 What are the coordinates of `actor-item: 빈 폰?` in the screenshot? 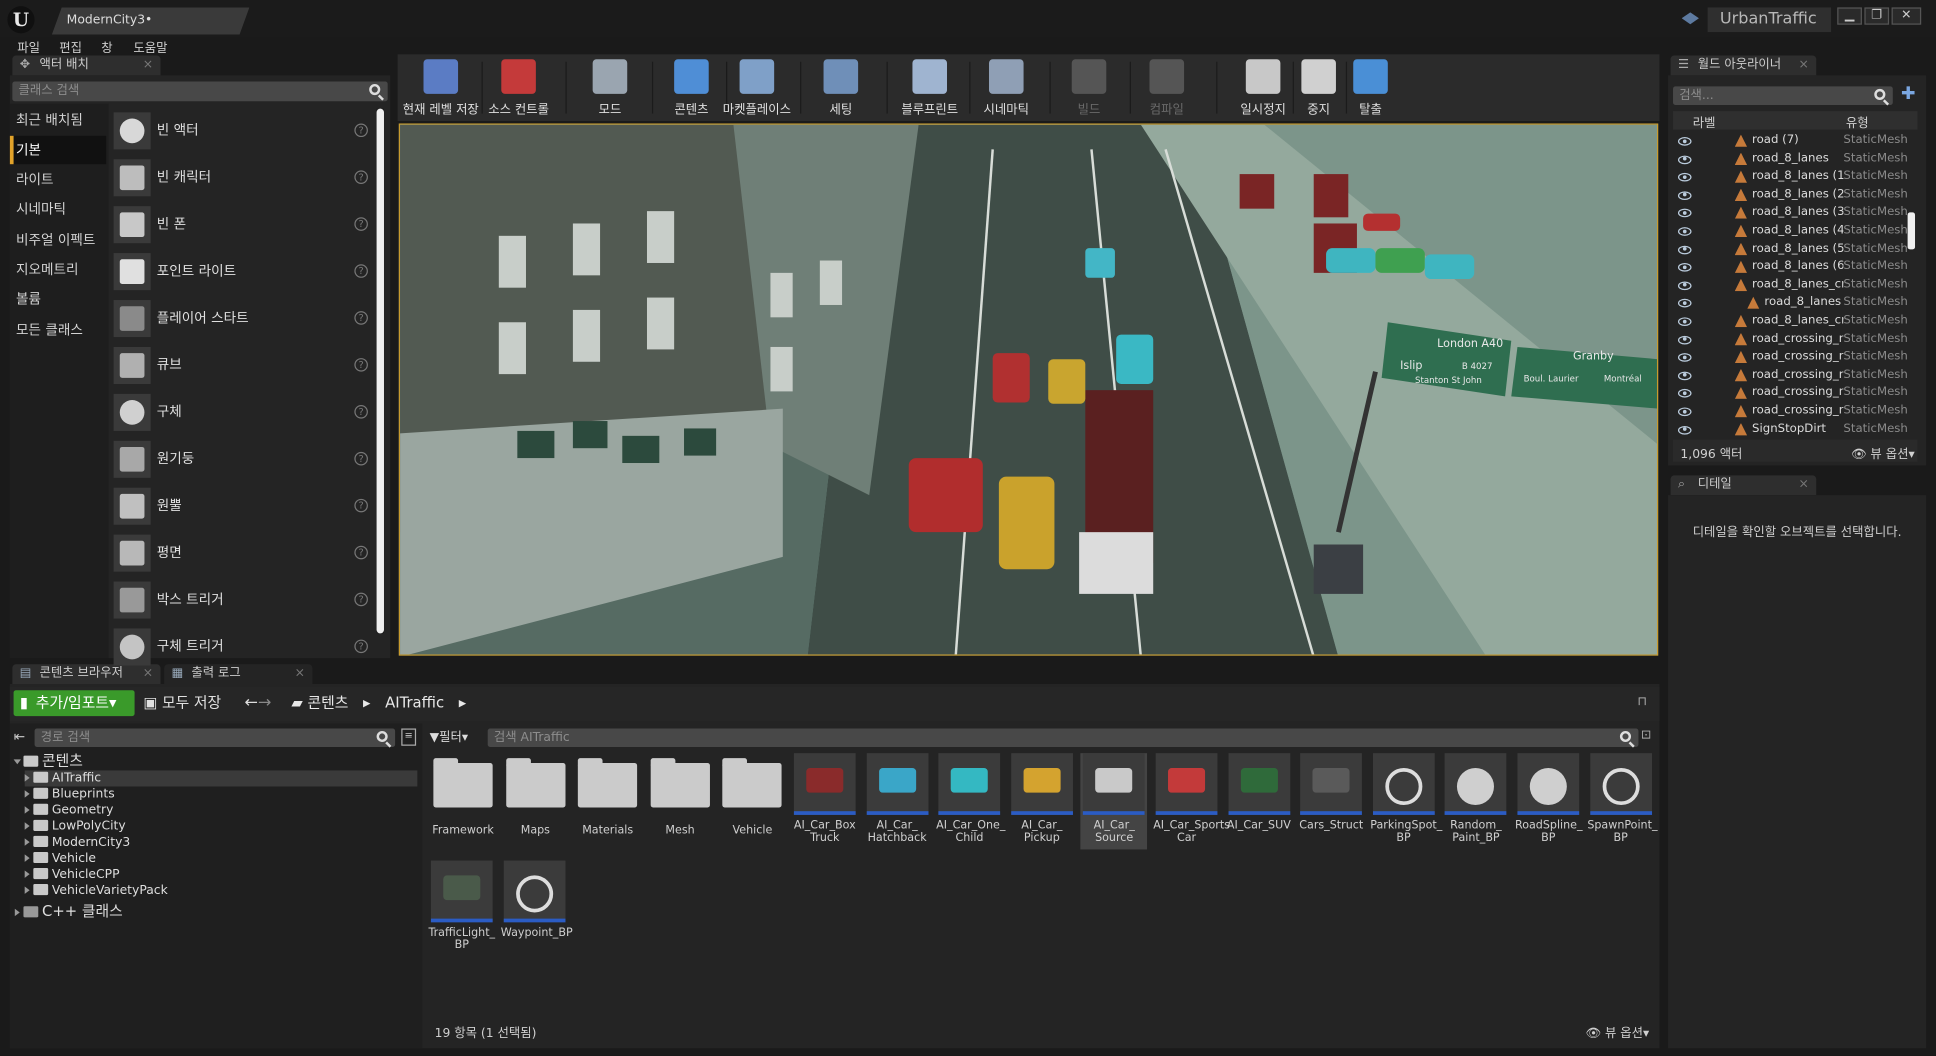 It's located at (243, 224).